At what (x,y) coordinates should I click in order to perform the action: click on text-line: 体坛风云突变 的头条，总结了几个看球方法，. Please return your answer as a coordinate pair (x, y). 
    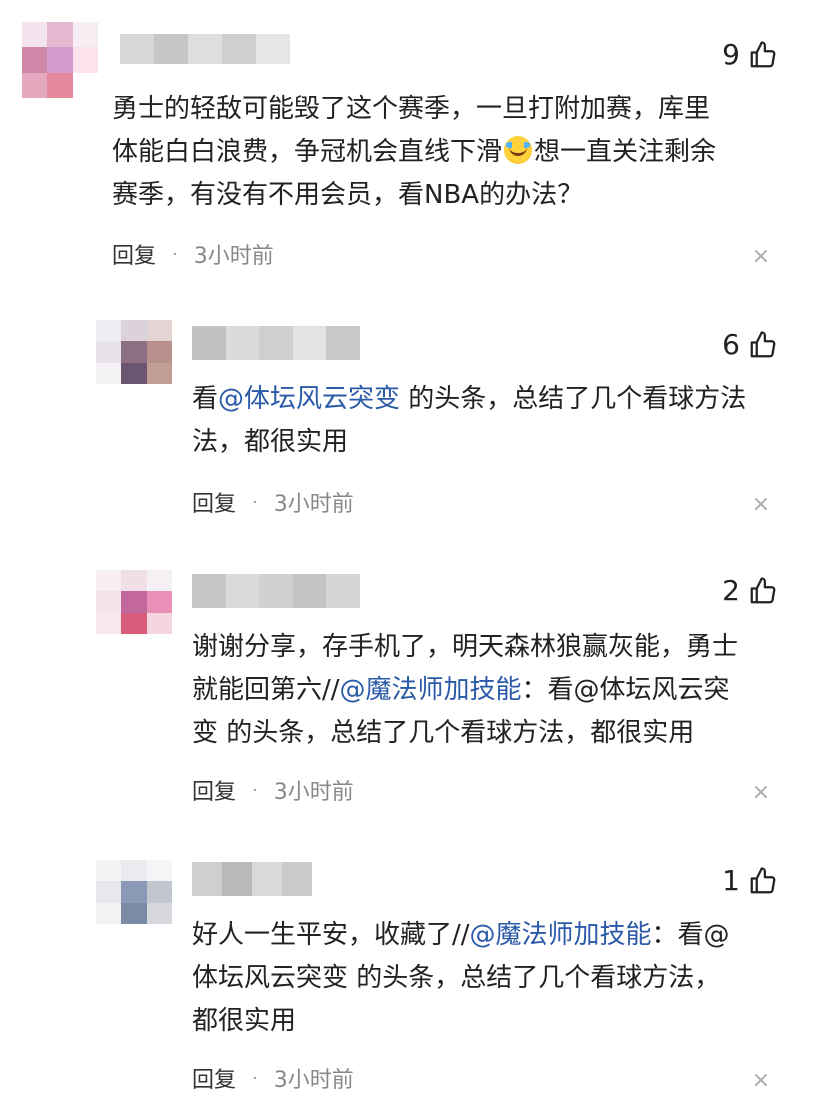
    Looking at the image, I should click on (456, 978).